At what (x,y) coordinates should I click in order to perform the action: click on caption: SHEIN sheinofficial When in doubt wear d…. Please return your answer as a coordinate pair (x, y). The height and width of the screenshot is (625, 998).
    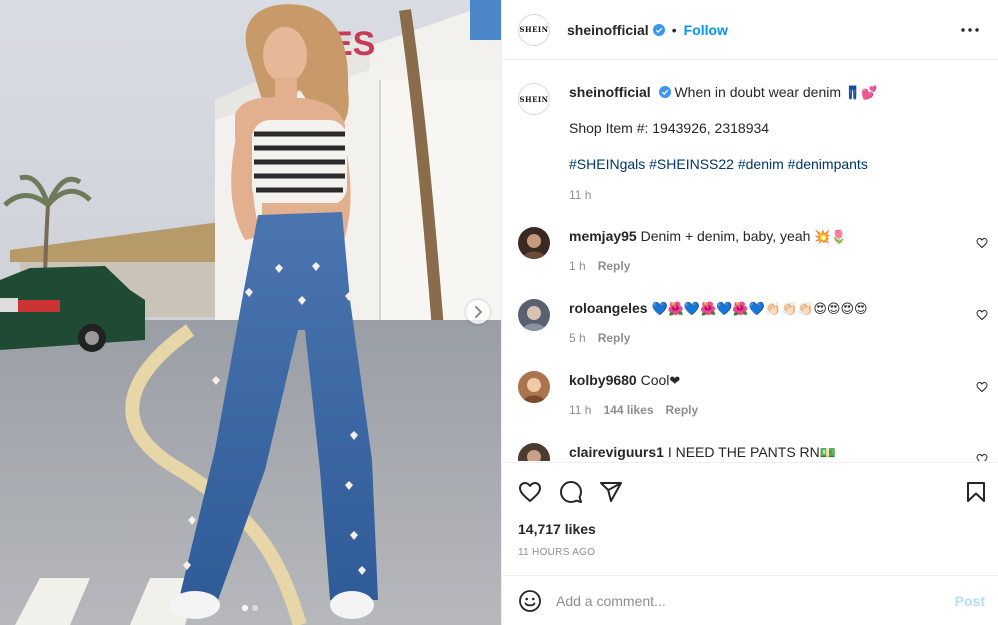
    Looking at the image, I should click on (753, 153).